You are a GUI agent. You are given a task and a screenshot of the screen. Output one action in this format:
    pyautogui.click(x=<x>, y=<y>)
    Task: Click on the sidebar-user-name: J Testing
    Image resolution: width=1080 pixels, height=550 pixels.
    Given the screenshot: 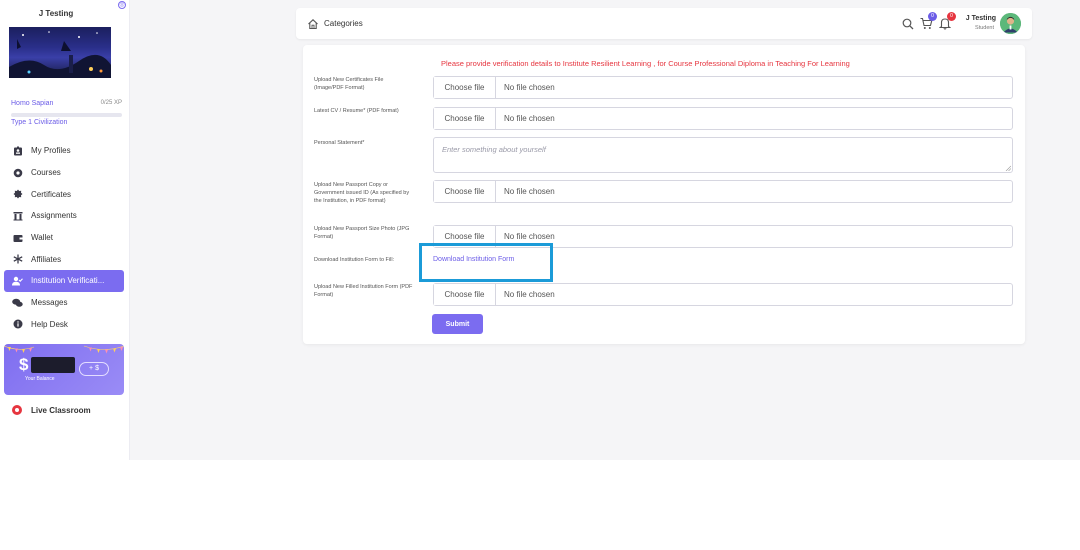 What is the action you would take?
    pyautogui.click(x=56, y=13)
    